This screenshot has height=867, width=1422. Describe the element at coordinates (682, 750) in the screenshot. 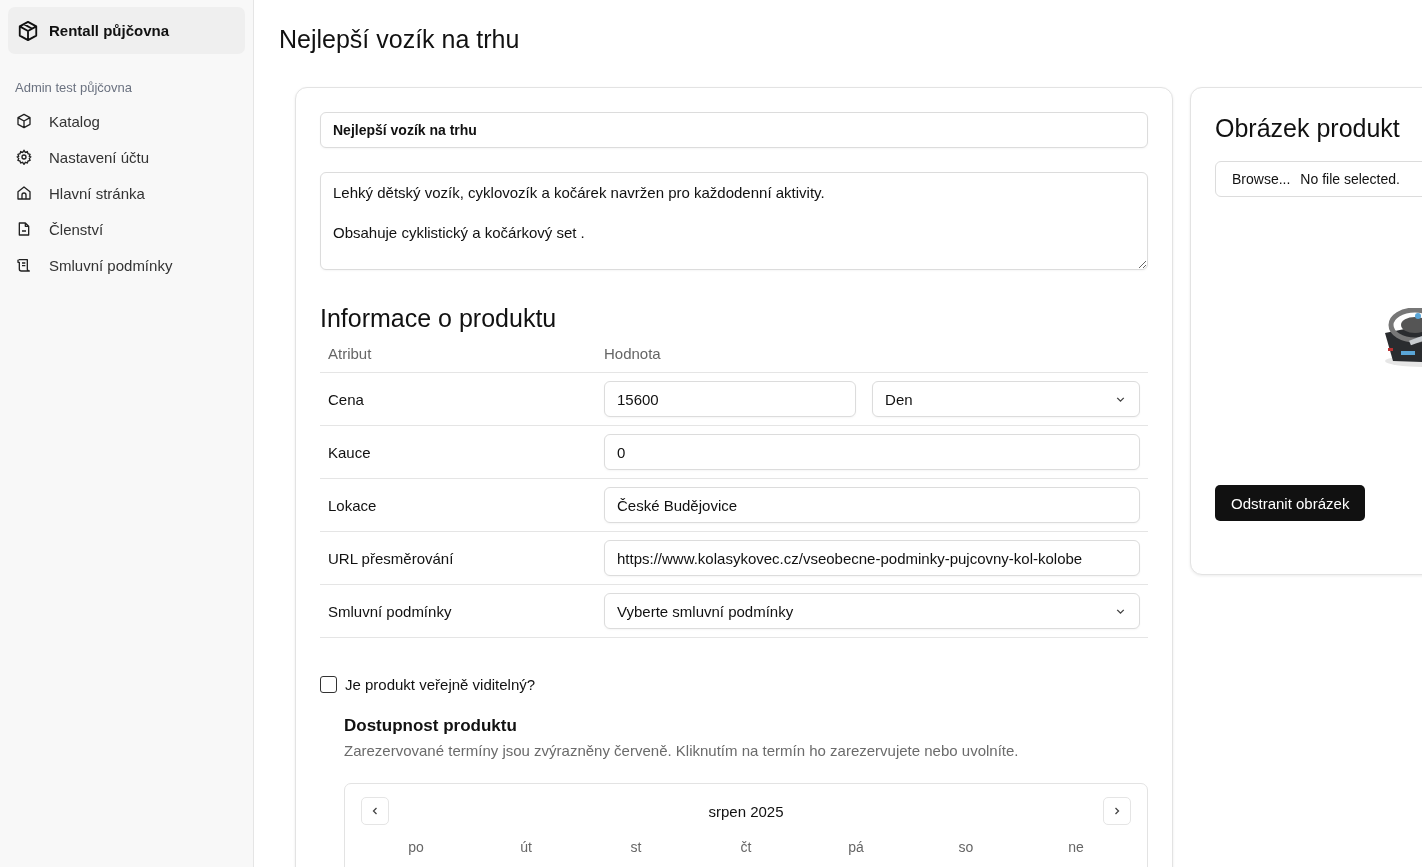

I see `section-description: Zarezervované termíny jsou zvýrazněny červeně. Kliknutím na termín ho zarezervujete nebo uvolníte.` at that location.